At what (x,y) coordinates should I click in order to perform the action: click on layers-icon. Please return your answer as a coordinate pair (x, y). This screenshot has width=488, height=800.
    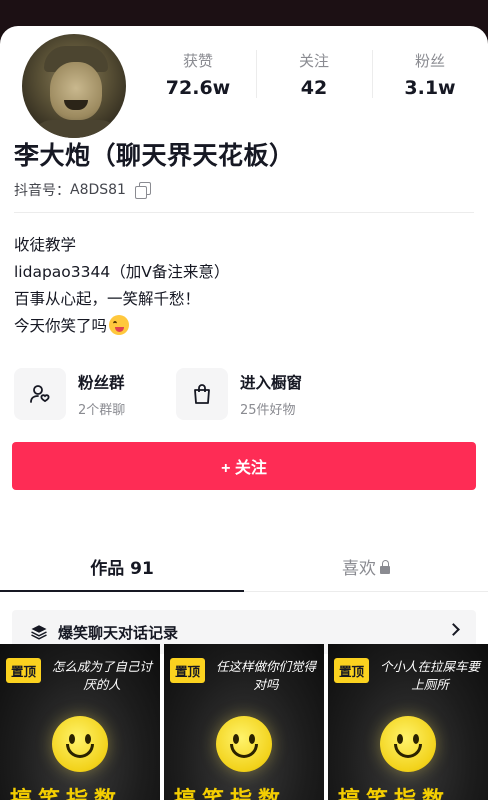
    Looking at the image, I should click on (39, 632).